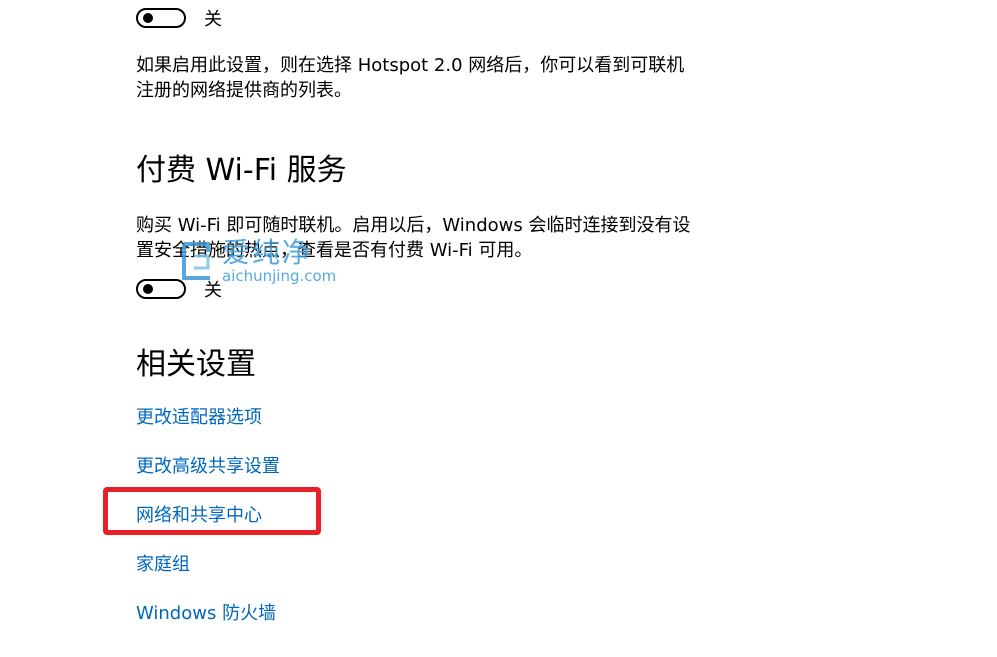  Describe the element at coordinates (279, 275) in the screenshot. I see `watermark-en: aichunjing.com` at that location.